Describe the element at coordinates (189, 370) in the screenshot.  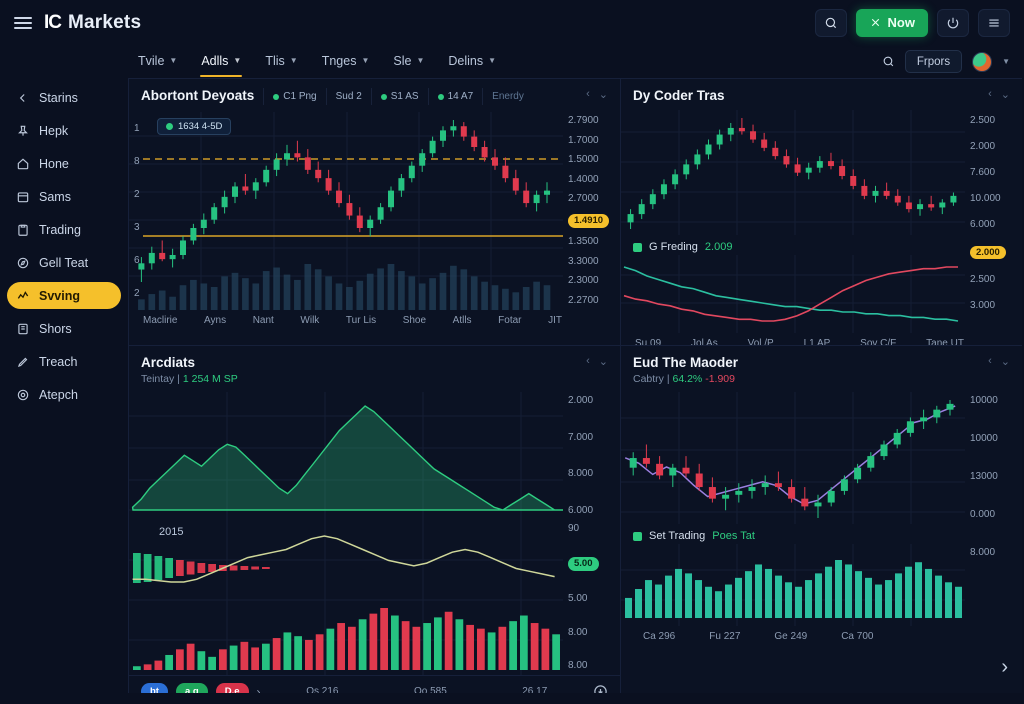
I see `panel-title-block: Arcdiats Teintay | 1 254 M SP` at that location.